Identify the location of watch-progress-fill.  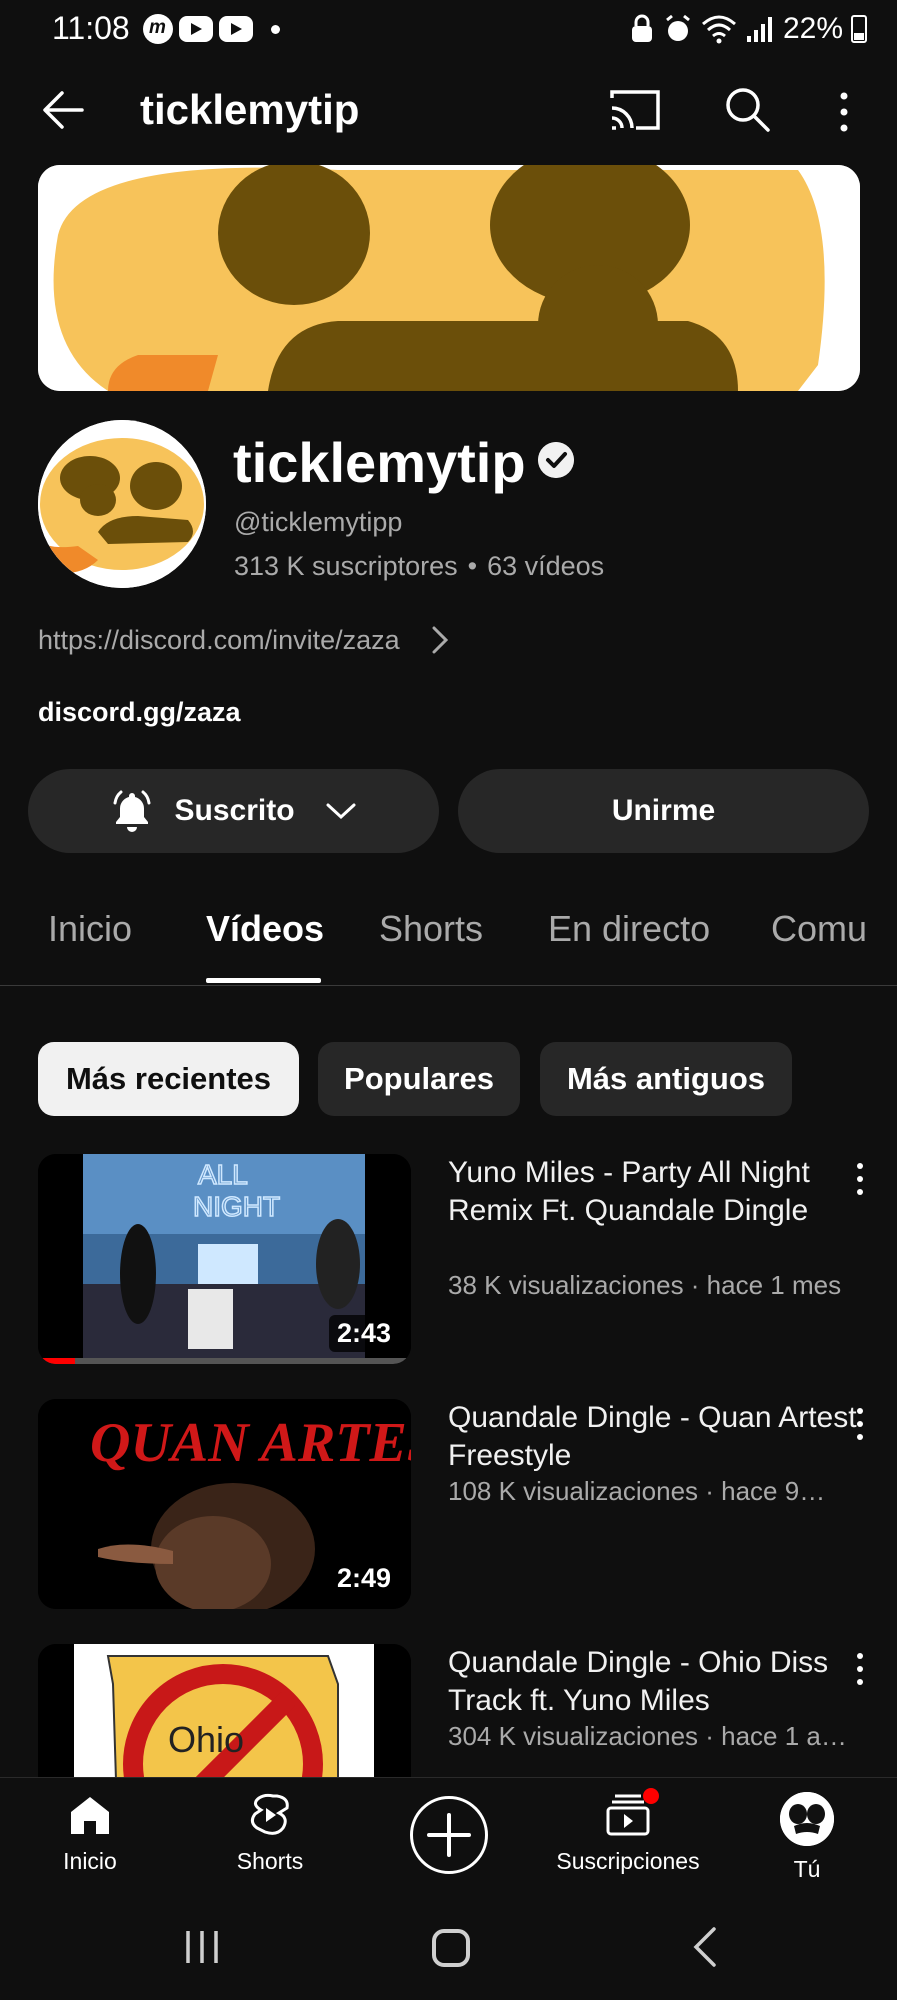
(57, 1361).